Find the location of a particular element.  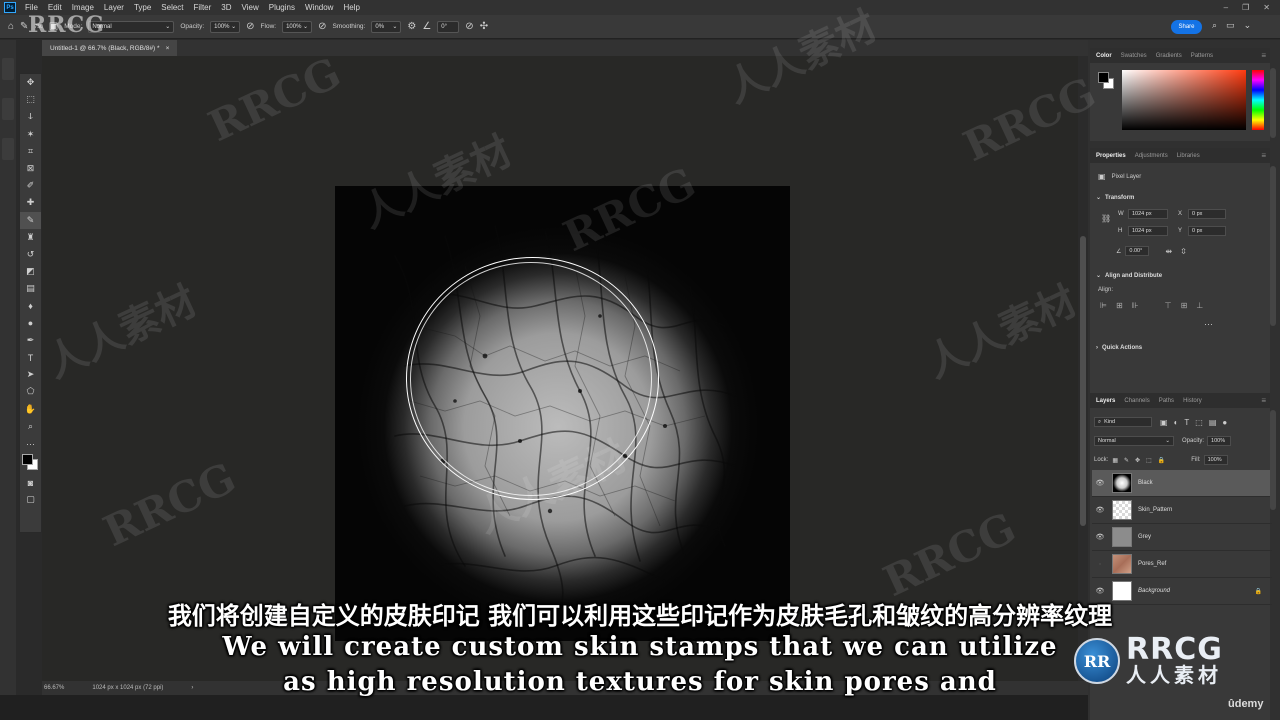

menu-filter: Filter is located at coordinates (203, 7).